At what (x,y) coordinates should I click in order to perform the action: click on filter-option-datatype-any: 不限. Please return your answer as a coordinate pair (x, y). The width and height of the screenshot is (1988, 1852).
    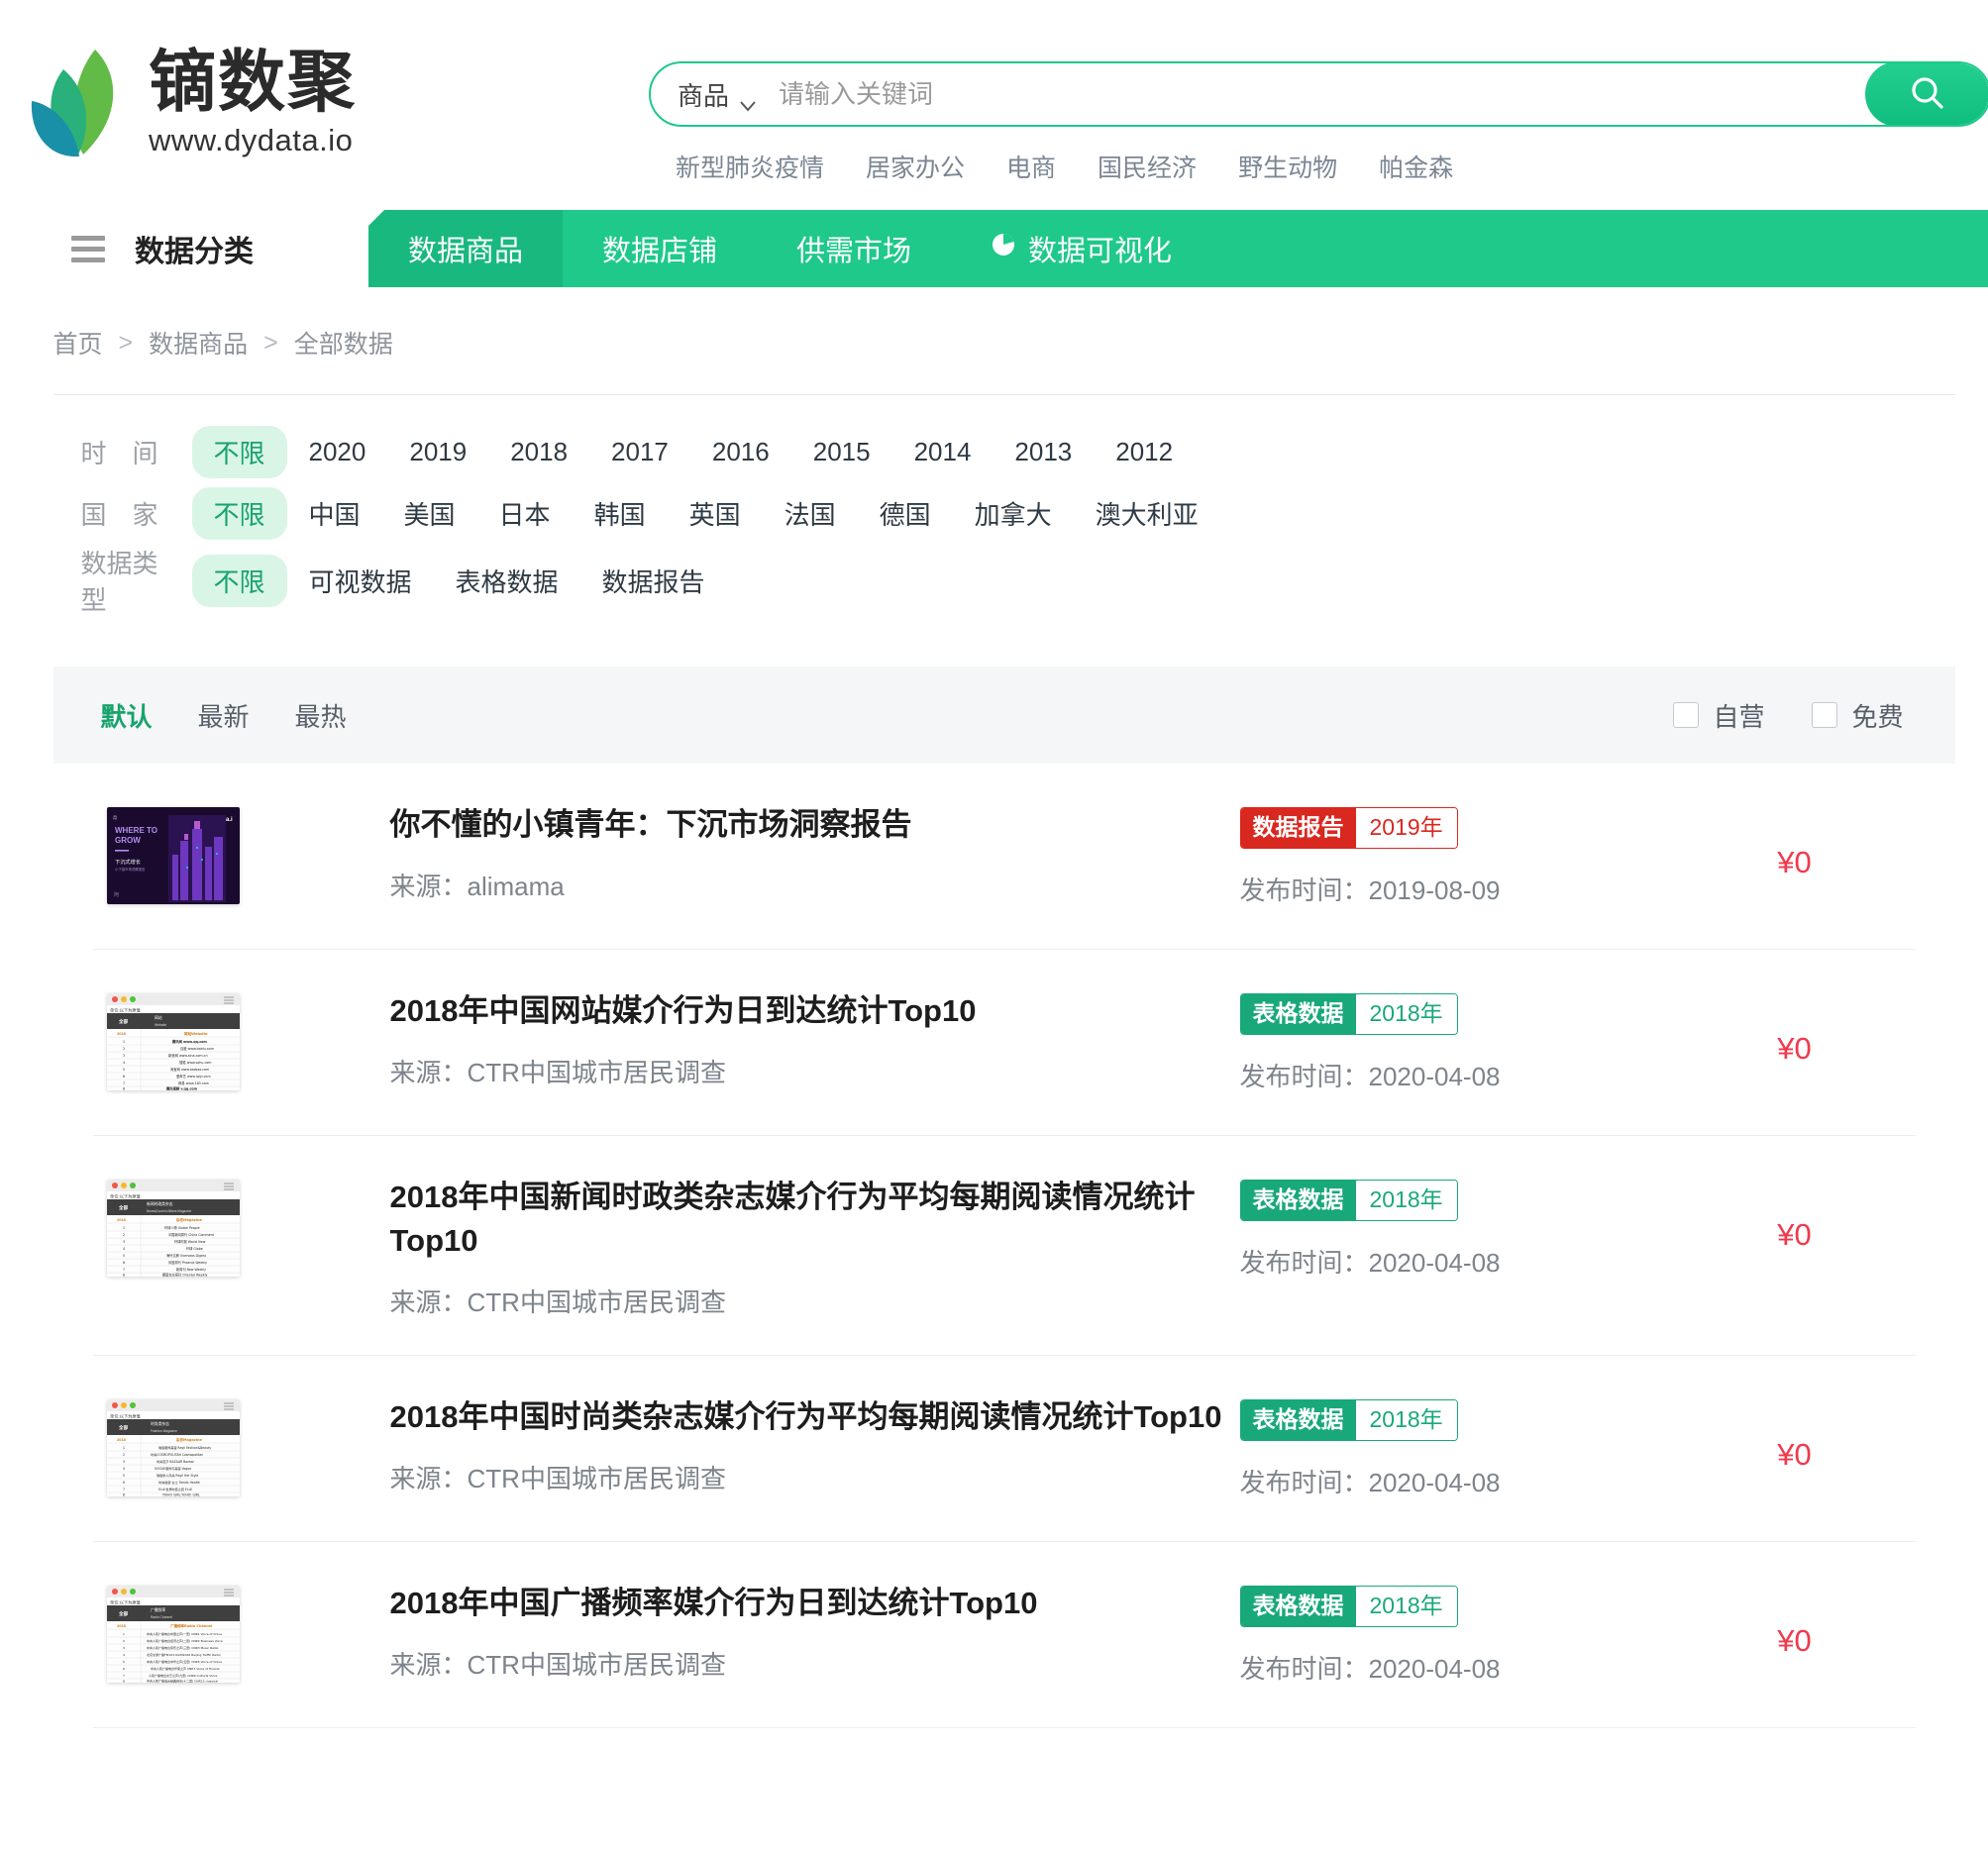
    Looking at the image, I should click on (239, 580).